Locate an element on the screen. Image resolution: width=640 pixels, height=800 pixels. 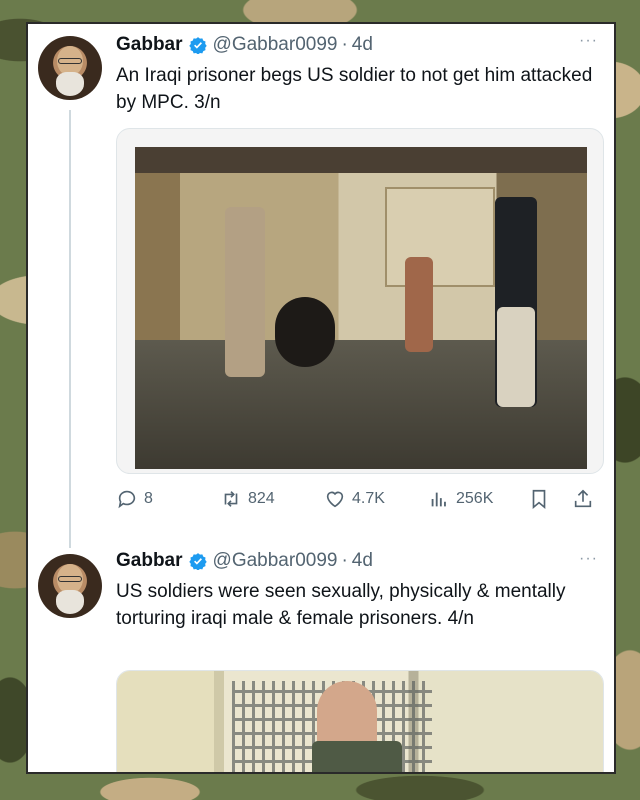
prison-cell-photo is located at coordinates (360, 721).